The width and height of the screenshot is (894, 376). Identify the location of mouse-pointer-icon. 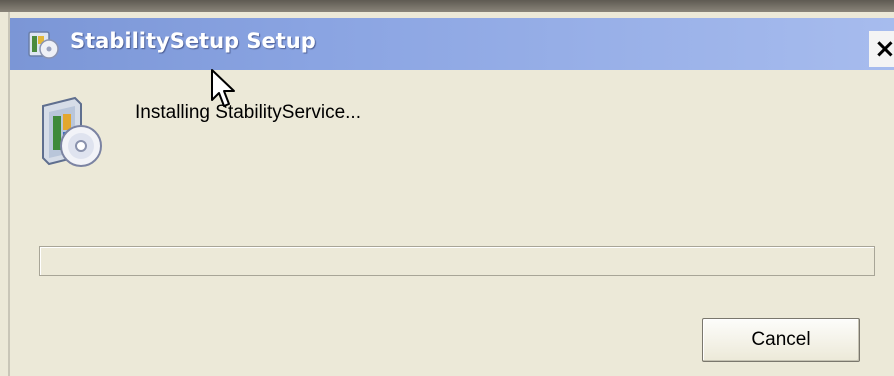
(223, 88).